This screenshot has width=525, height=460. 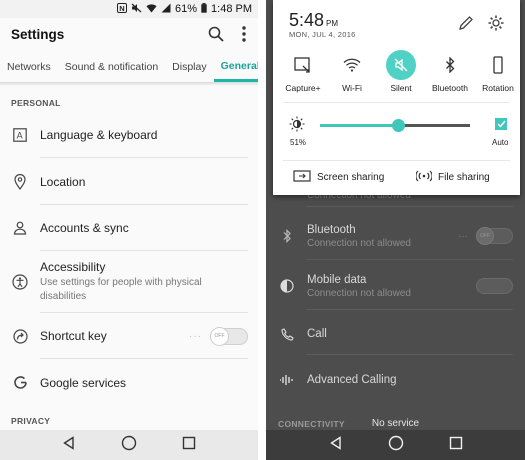 I want to click on battery-percent: 61%, so click(x=186, y=9).